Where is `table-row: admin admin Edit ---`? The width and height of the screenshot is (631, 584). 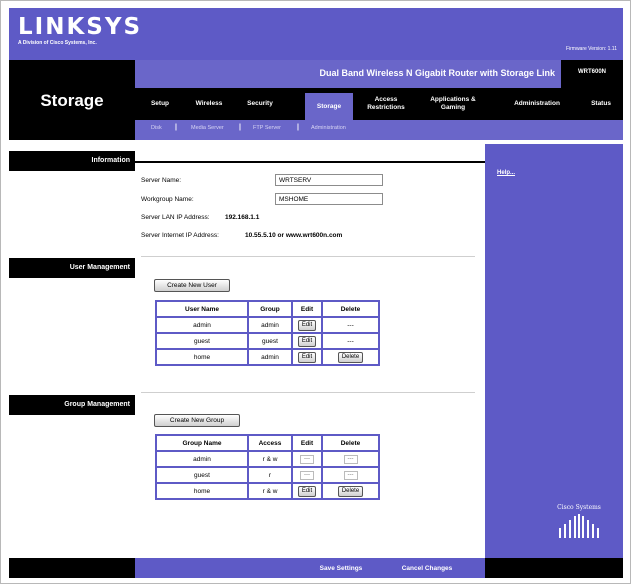 table-row: admin admin Edit --- is located at coordinates (267, 325).